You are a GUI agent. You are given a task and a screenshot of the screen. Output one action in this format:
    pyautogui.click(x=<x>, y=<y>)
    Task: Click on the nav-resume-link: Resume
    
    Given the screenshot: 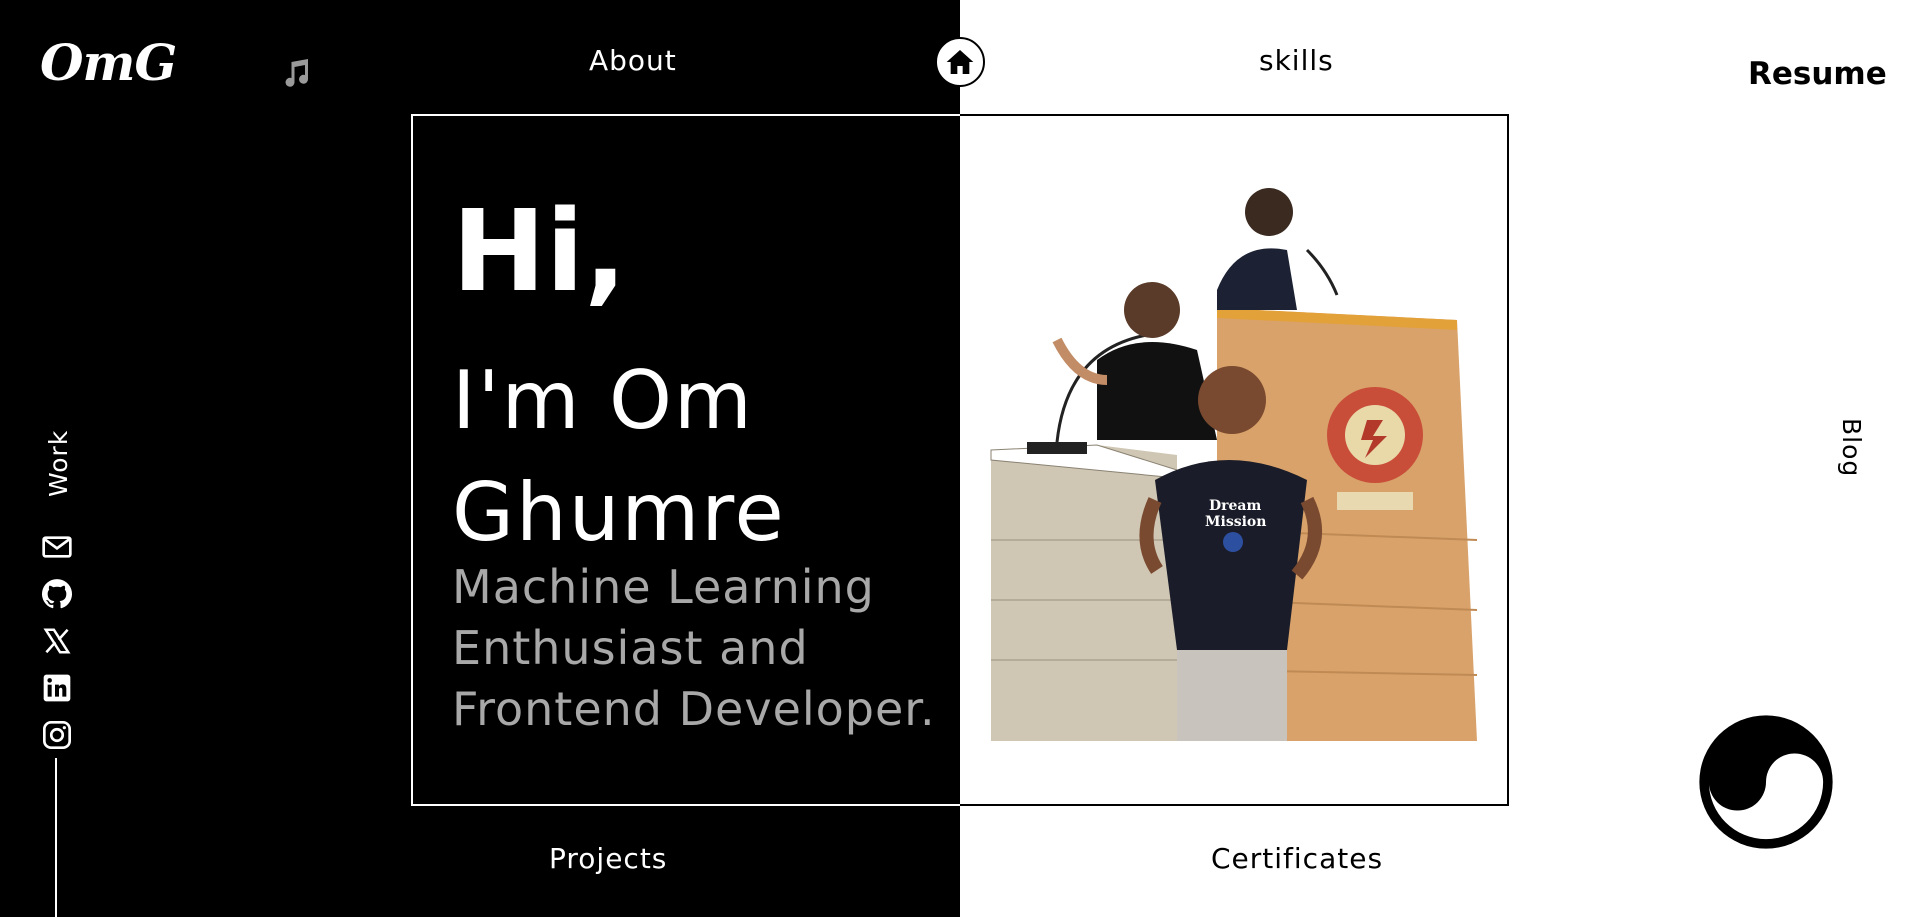 What is the action you would take?
    pyautogui.click(x=1817, y=74)
    